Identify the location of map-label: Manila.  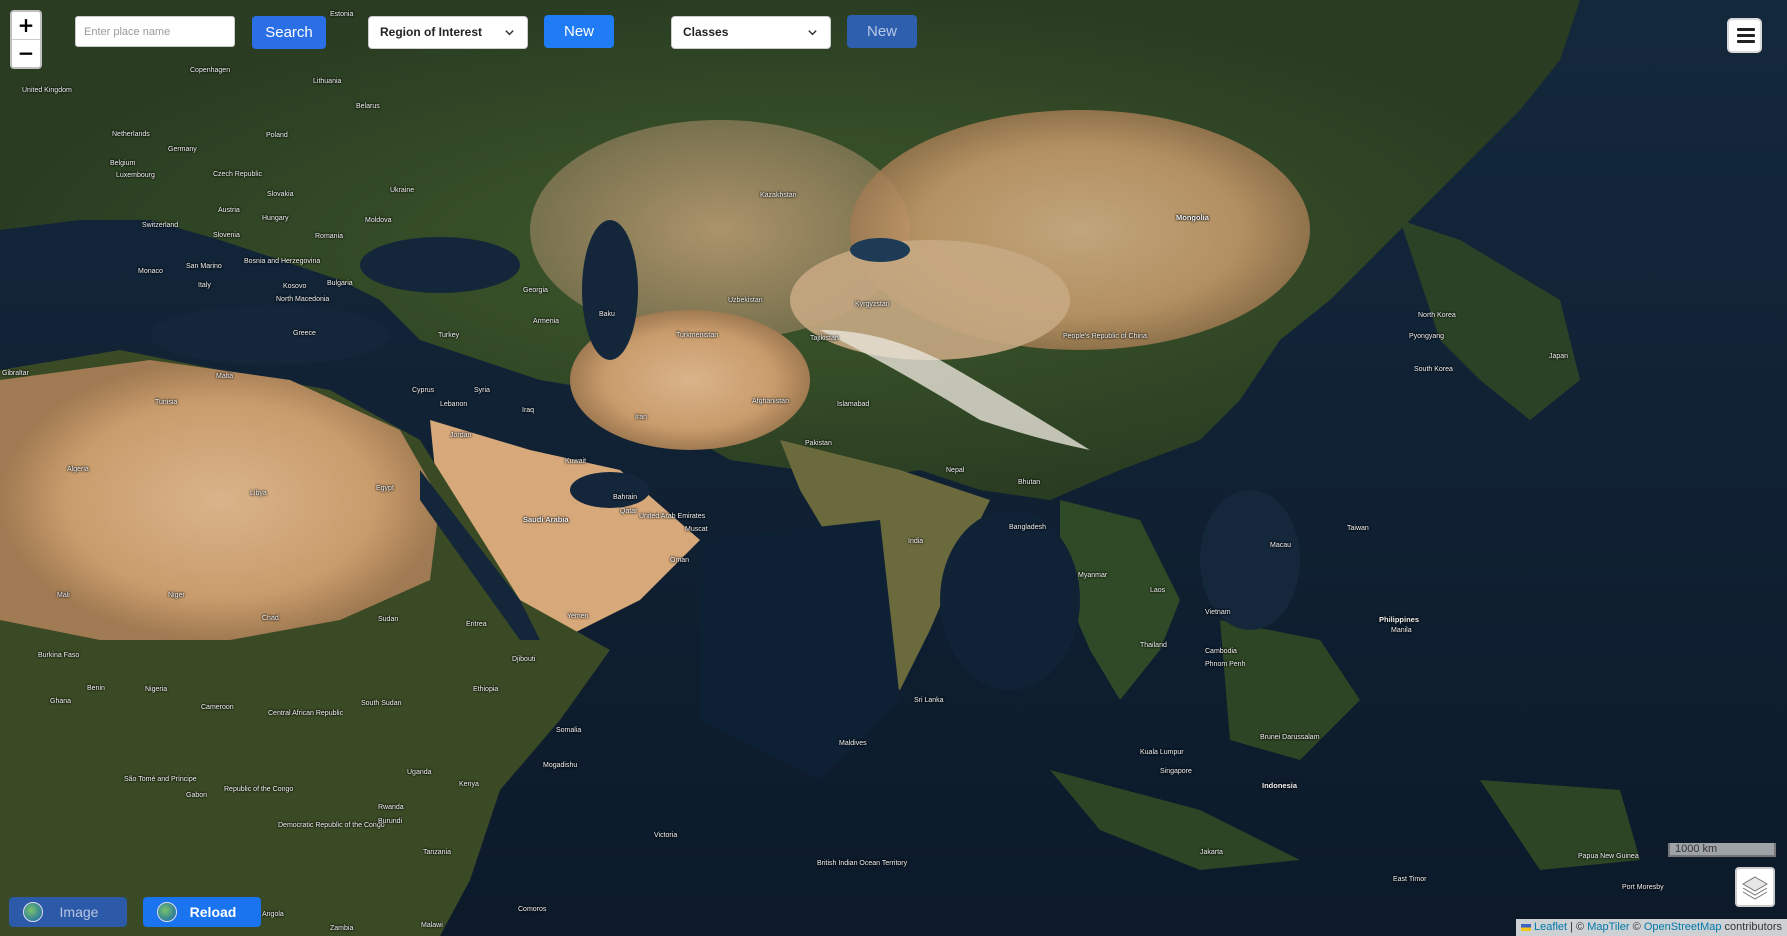
(1401, 630).